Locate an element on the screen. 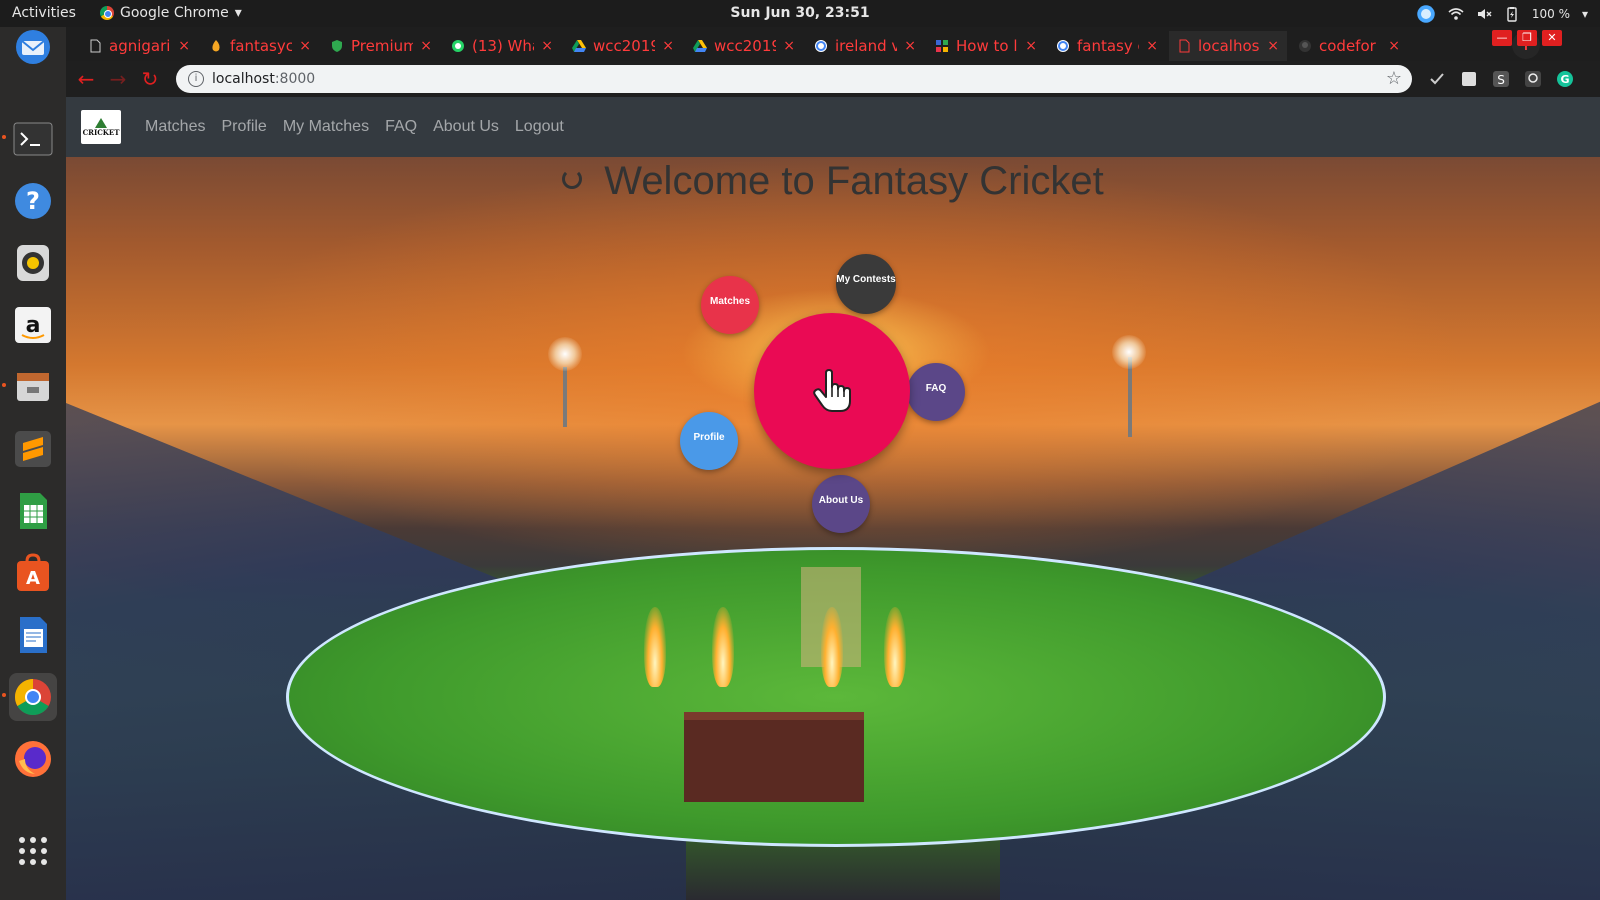 Image resolution: width=1600 pixels, height=900 pixels. light-pole is located at coordinates (1130, 397).